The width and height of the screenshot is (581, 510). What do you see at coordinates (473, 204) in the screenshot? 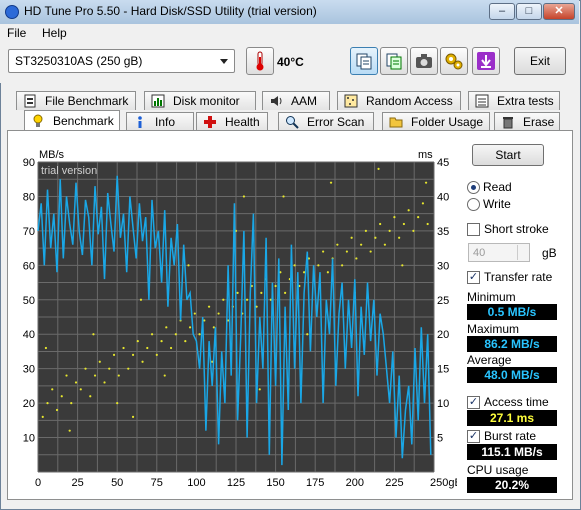
I see `write-radio` at bounding box center [473, 204].